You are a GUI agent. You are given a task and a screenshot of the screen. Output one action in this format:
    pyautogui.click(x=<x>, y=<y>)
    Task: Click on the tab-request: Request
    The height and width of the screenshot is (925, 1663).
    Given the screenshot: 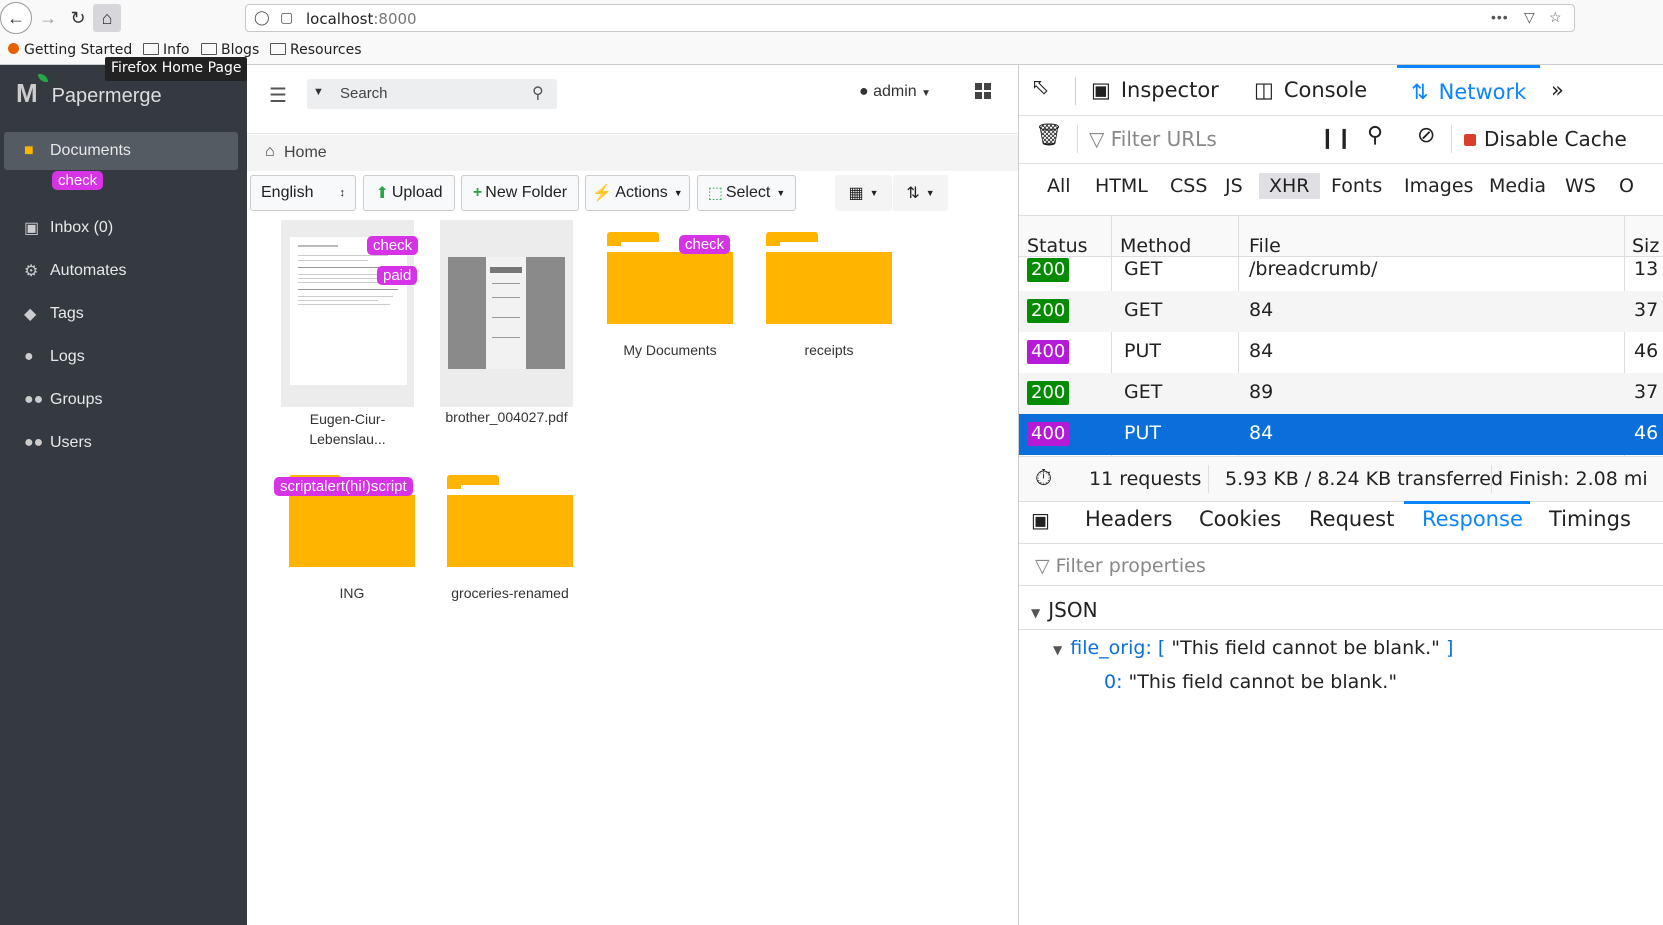 What is the action you would take?
    pyautogui.click(x=1351, y=519)
    